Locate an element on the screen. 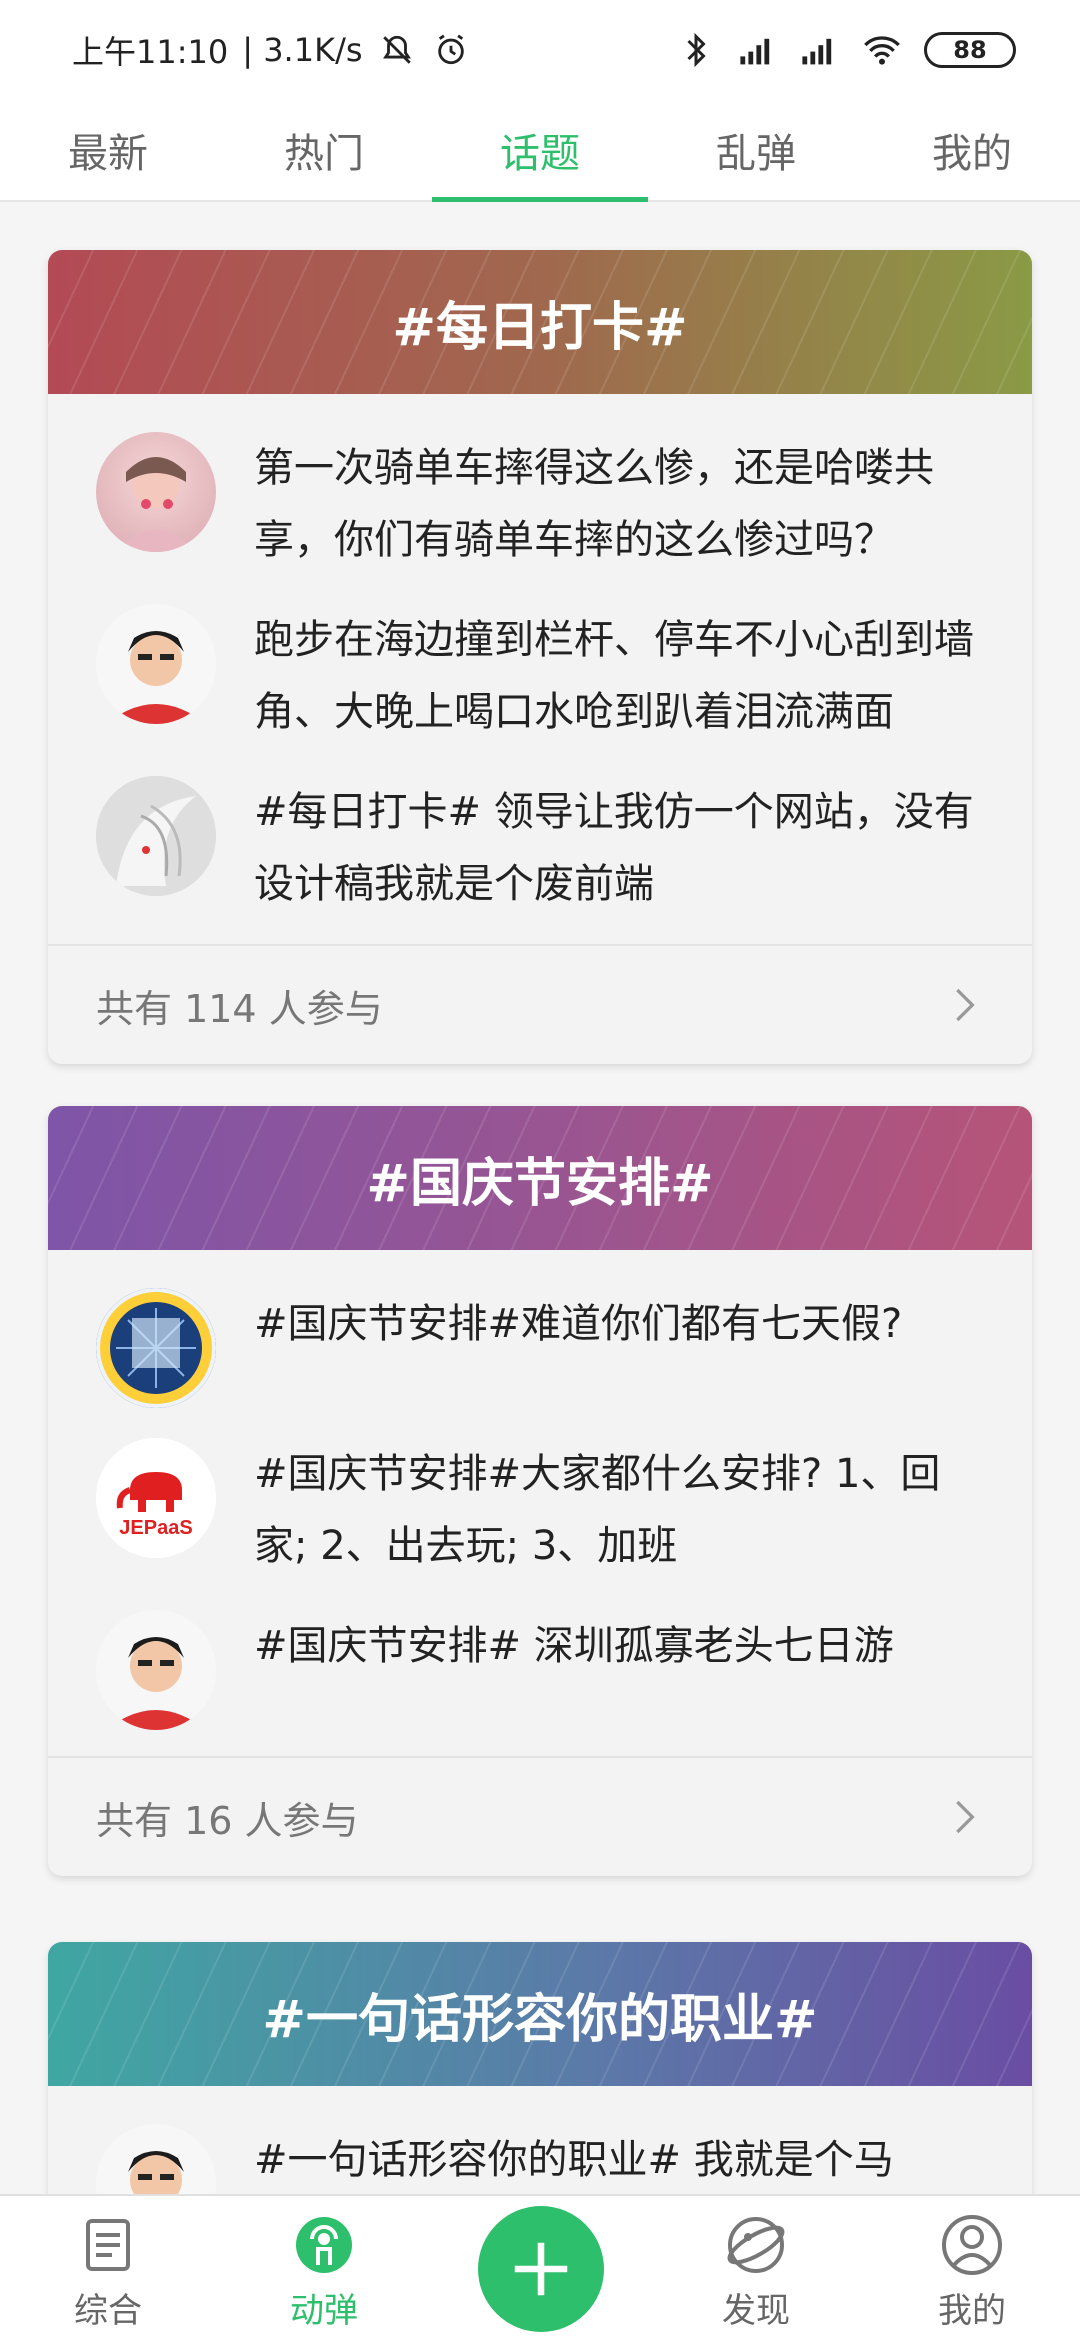  add-post-button is located at coordinates (541, 2269).